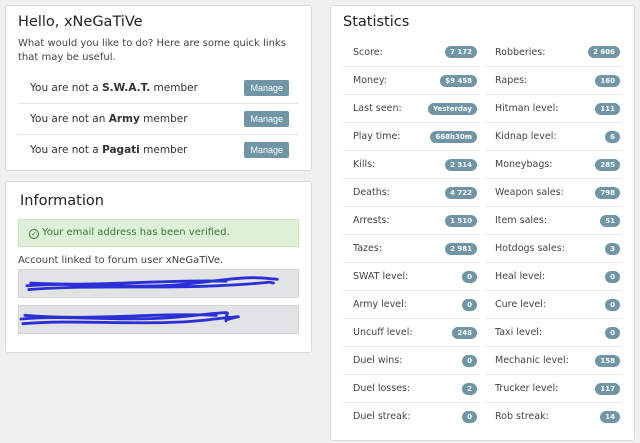  Describe the element at coordinates (411, 220) in the screenshot. I see `stat-row: Arrests: 1 510` at that location.